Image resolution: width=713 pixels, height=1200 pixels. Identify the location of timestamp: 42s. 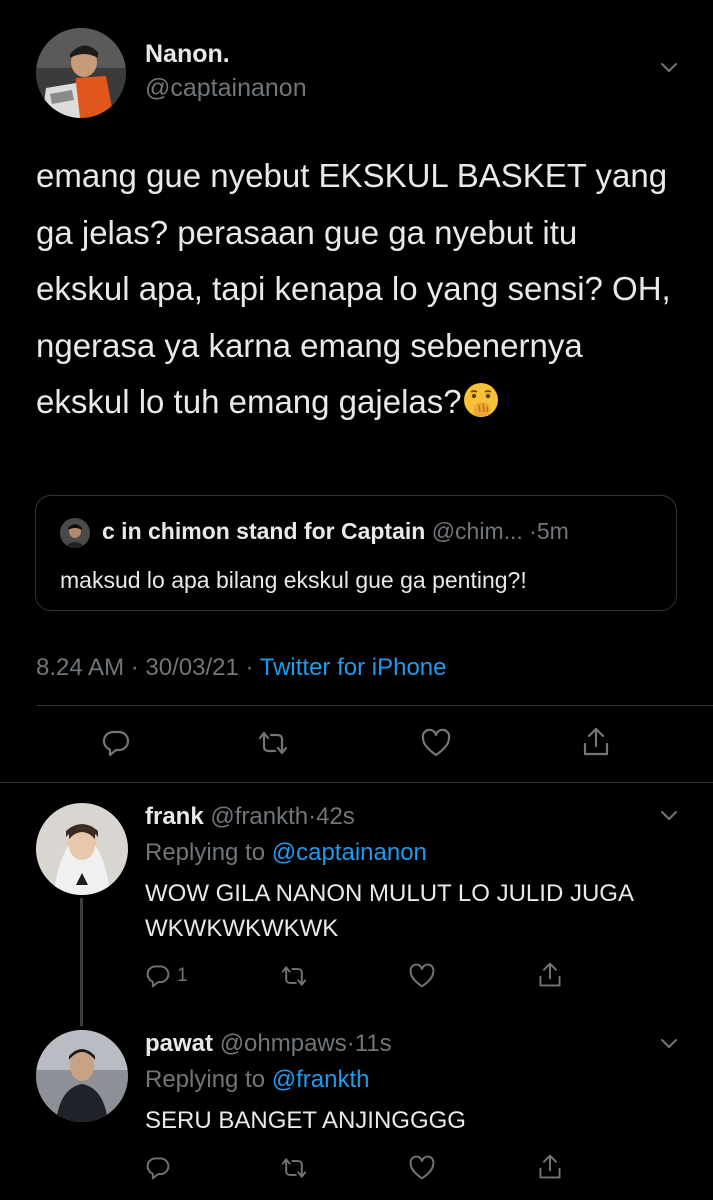
(335, 816).